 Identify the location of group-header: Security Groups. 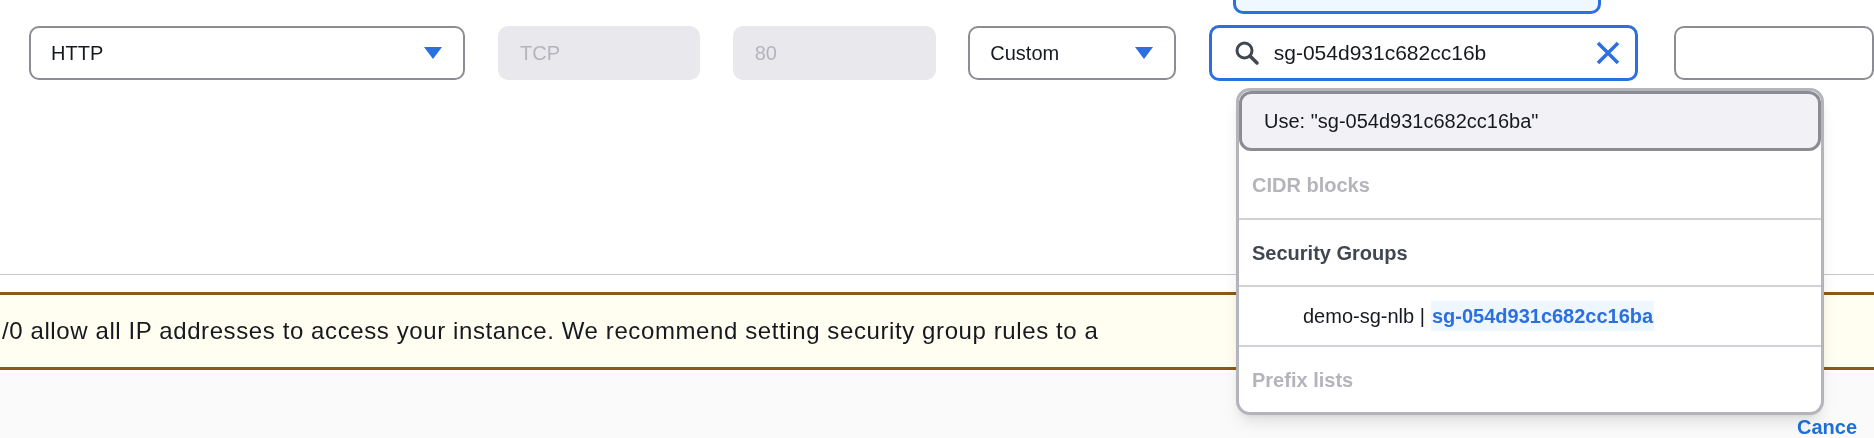
(1530, 251).